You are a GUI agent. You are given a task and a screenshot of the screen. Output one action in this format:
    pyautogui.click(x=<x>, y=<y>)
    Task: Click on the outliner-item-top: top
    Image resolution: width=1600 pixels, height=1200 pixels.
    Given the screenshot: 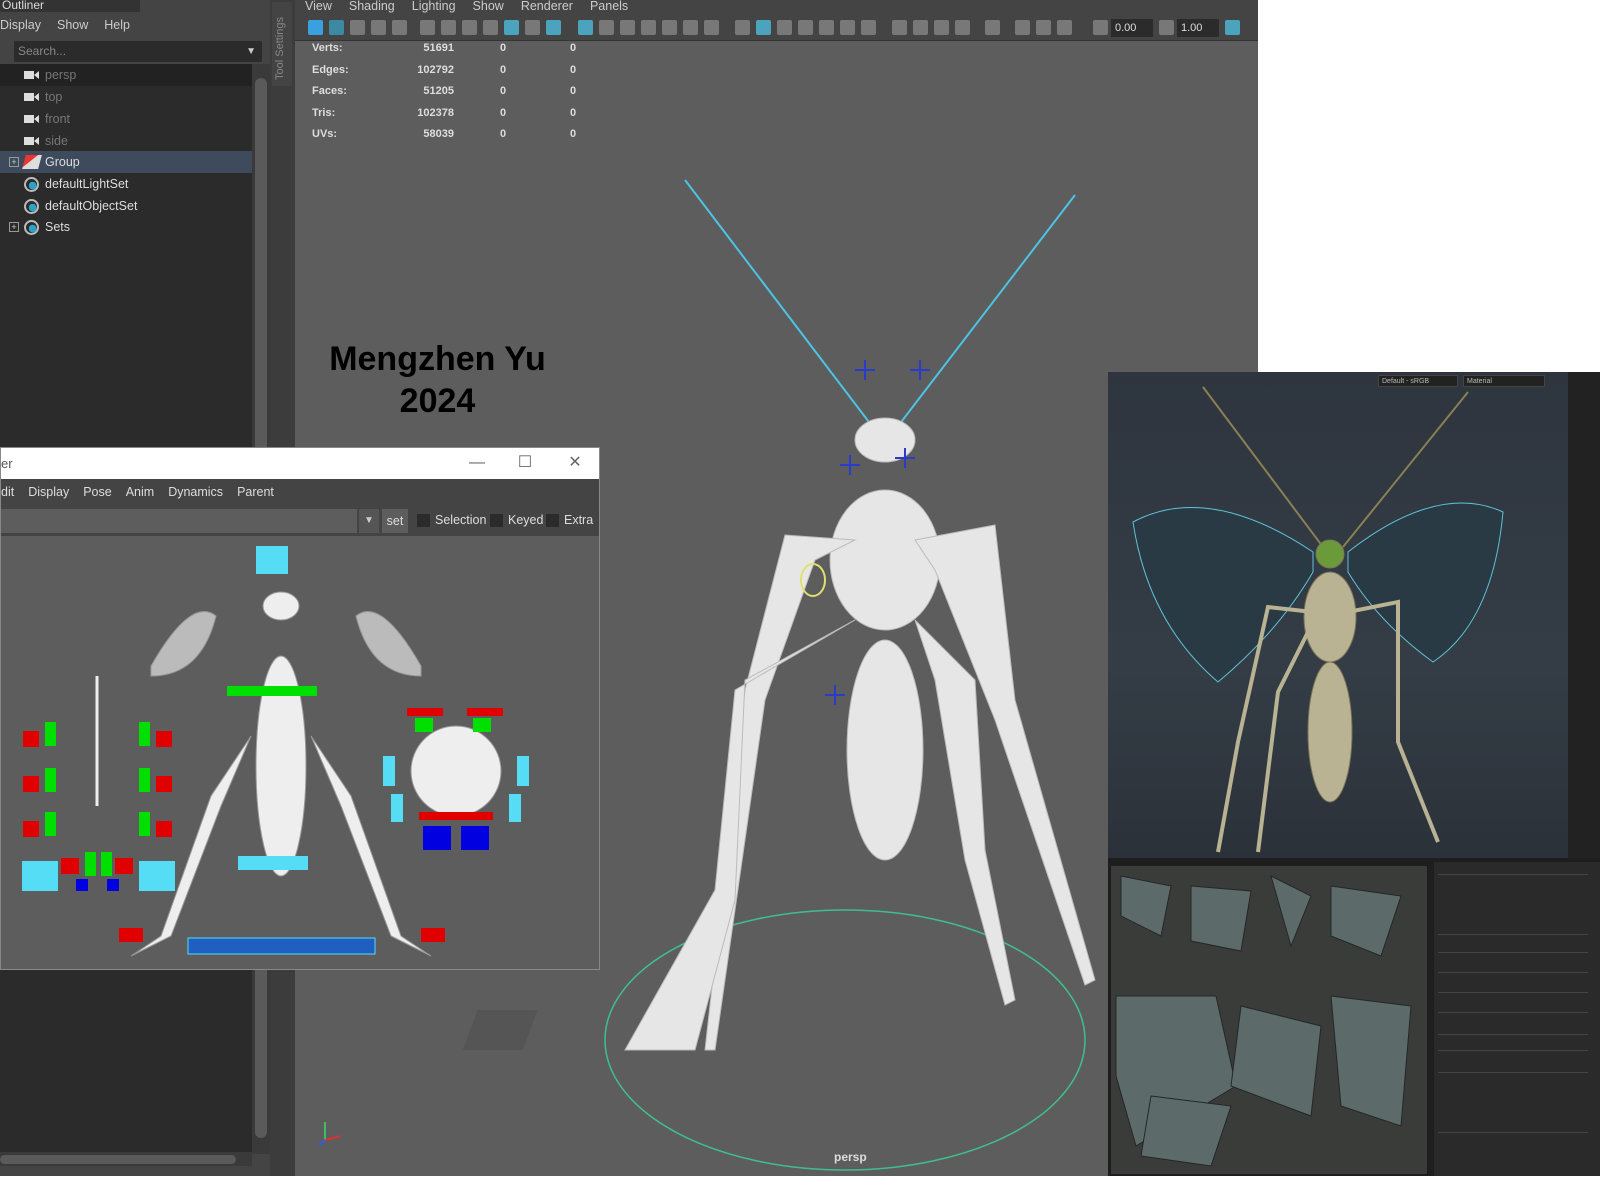 What is the action you would take?
    pyautogui.click(x=126, y=97)
    